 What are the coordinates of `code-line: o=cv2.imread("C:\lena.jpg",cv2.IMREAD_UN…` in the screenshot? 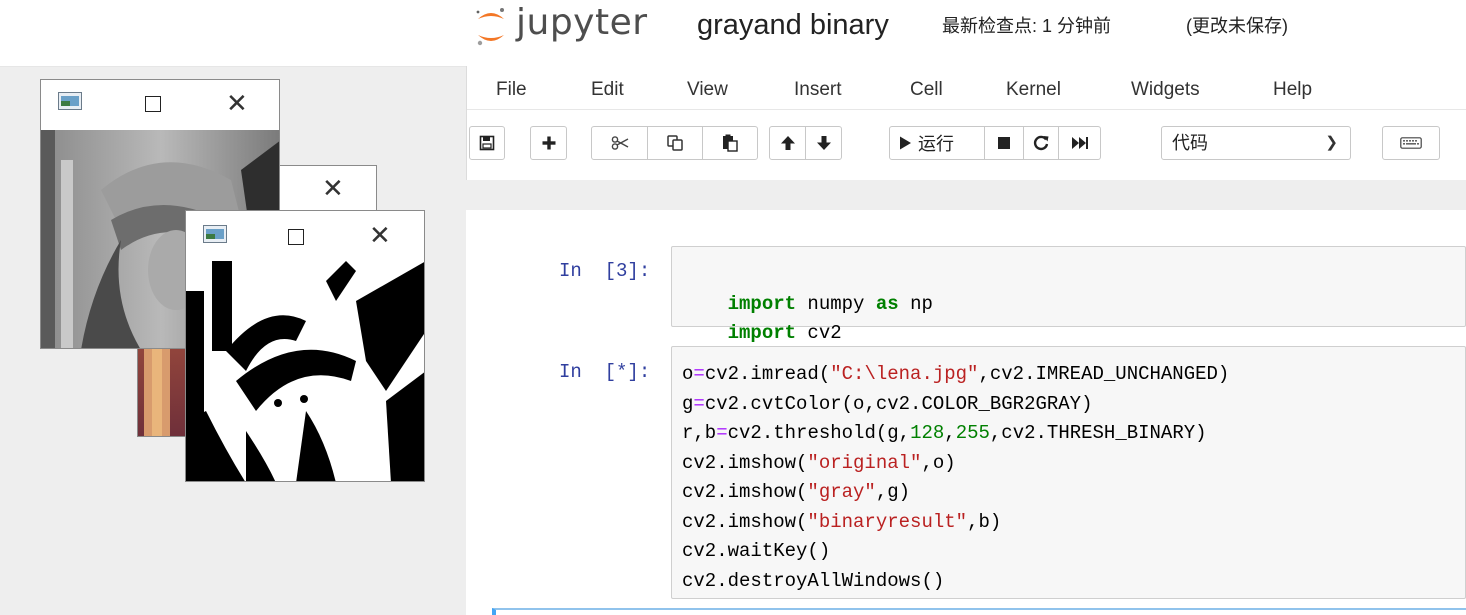 It's located at (956, 374).